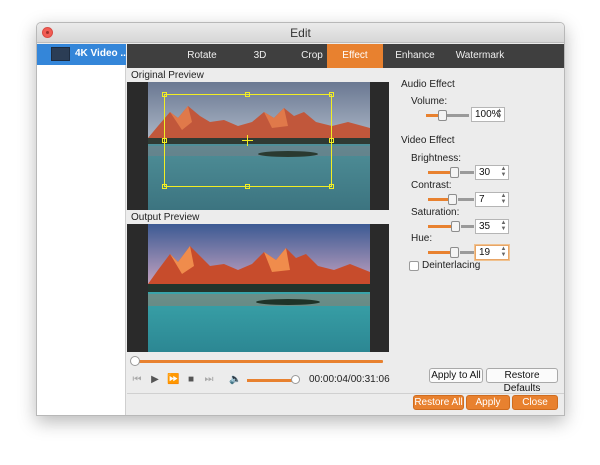  What do you see at coordinates (488, 114) in the screenshot?
I see `volume-value-field: 100% ▲ ▼` at bounding box center [488, 114].